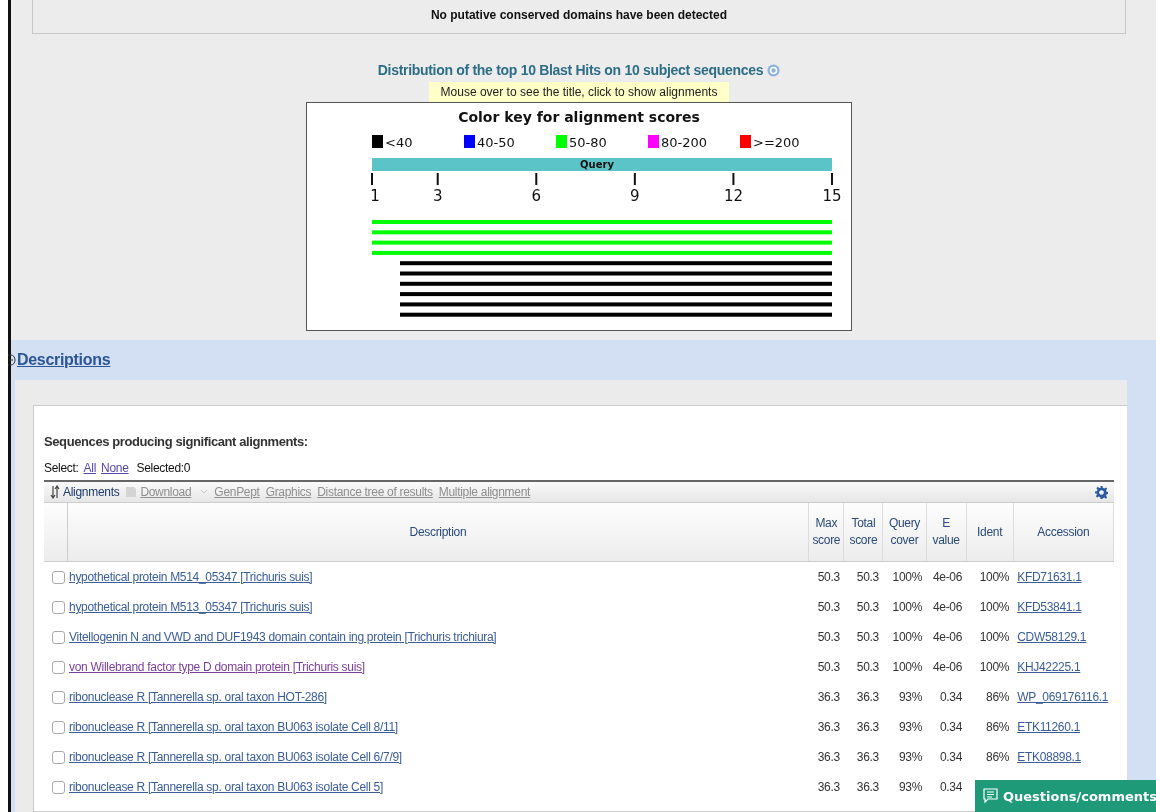 This screenshot has height=812, width=1156. What do you see at coordinates (496, 142) in the screenshot?
I see `legend-label: 40-50` at bounding box center [496, 142].